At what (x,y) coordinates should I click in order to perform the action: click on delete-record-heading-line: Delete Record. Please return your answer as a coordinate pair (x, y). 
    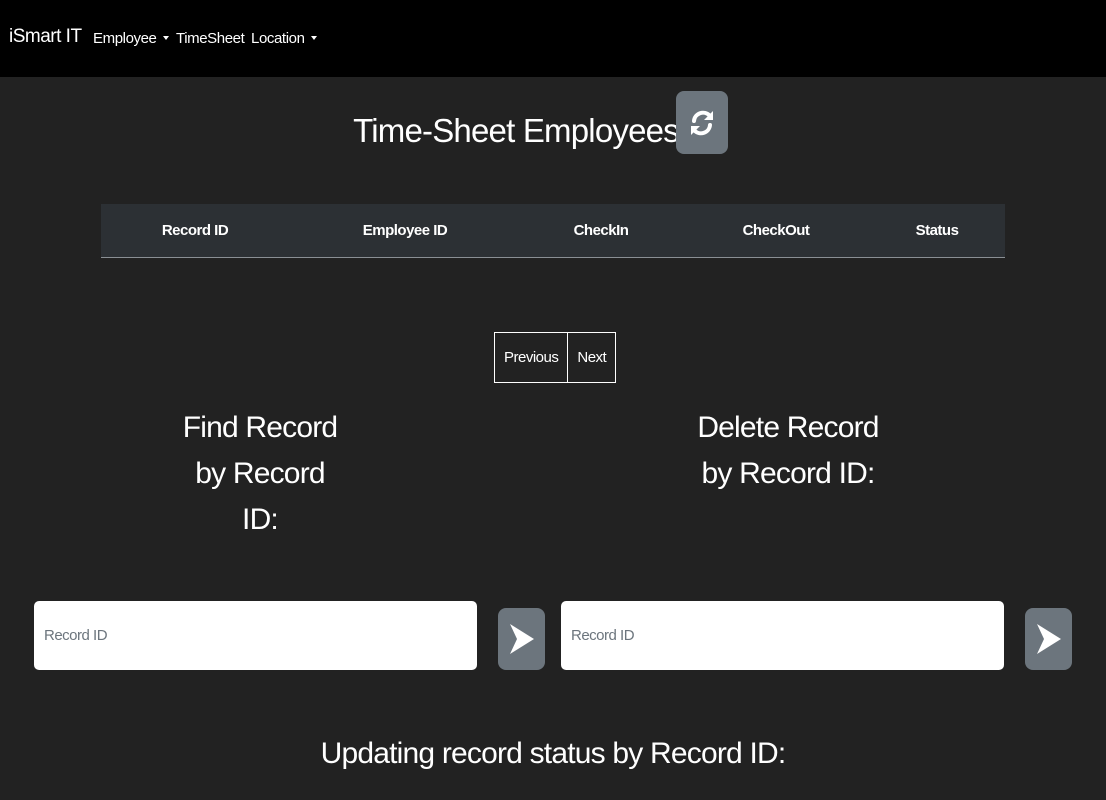
    Looking at the image, I should click on (788, 427).